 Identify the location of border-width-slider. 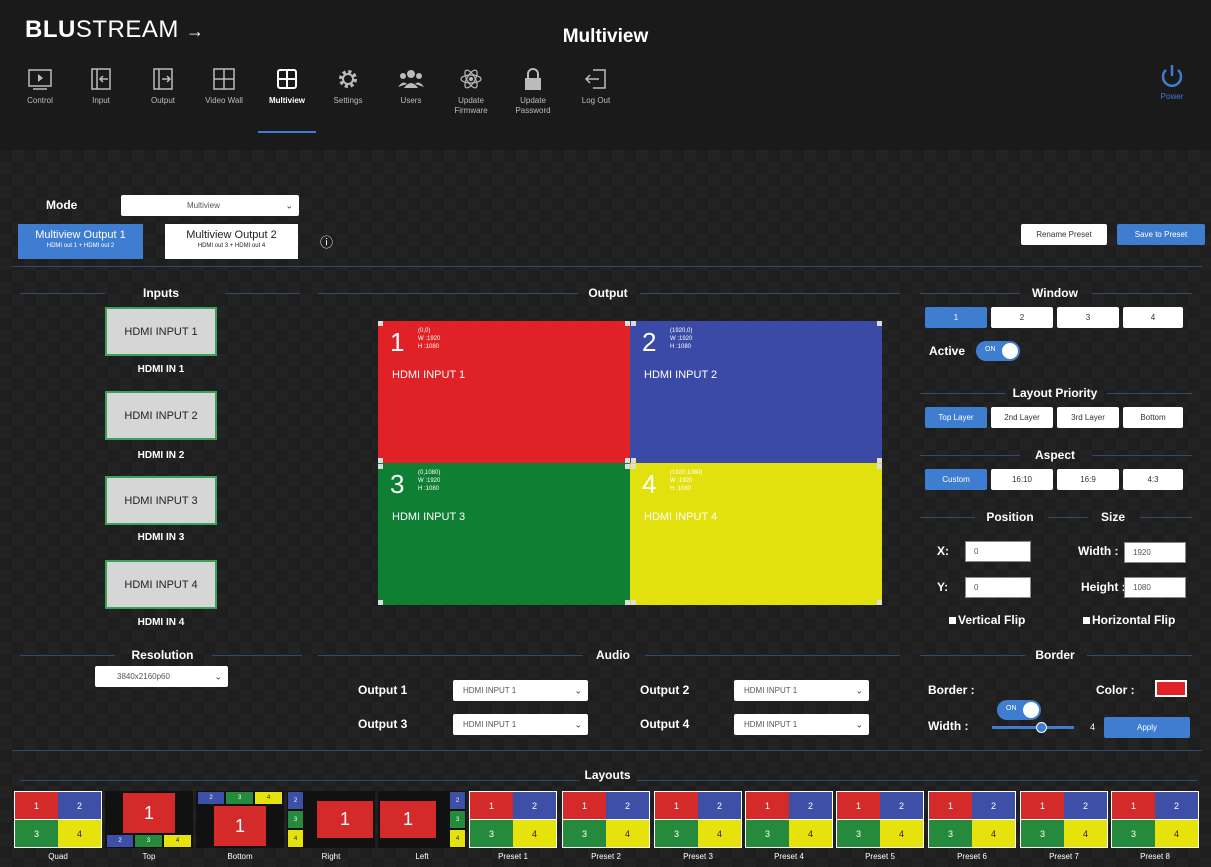
(1033, 727).